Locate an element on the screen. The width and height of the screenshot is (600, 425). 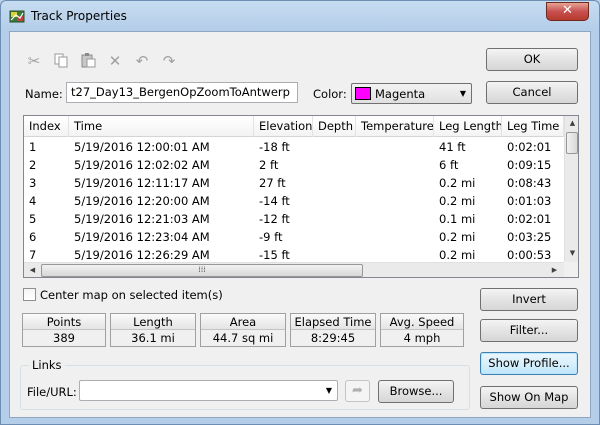
redo-icon: ↷ is located at coordinates (169, 61).